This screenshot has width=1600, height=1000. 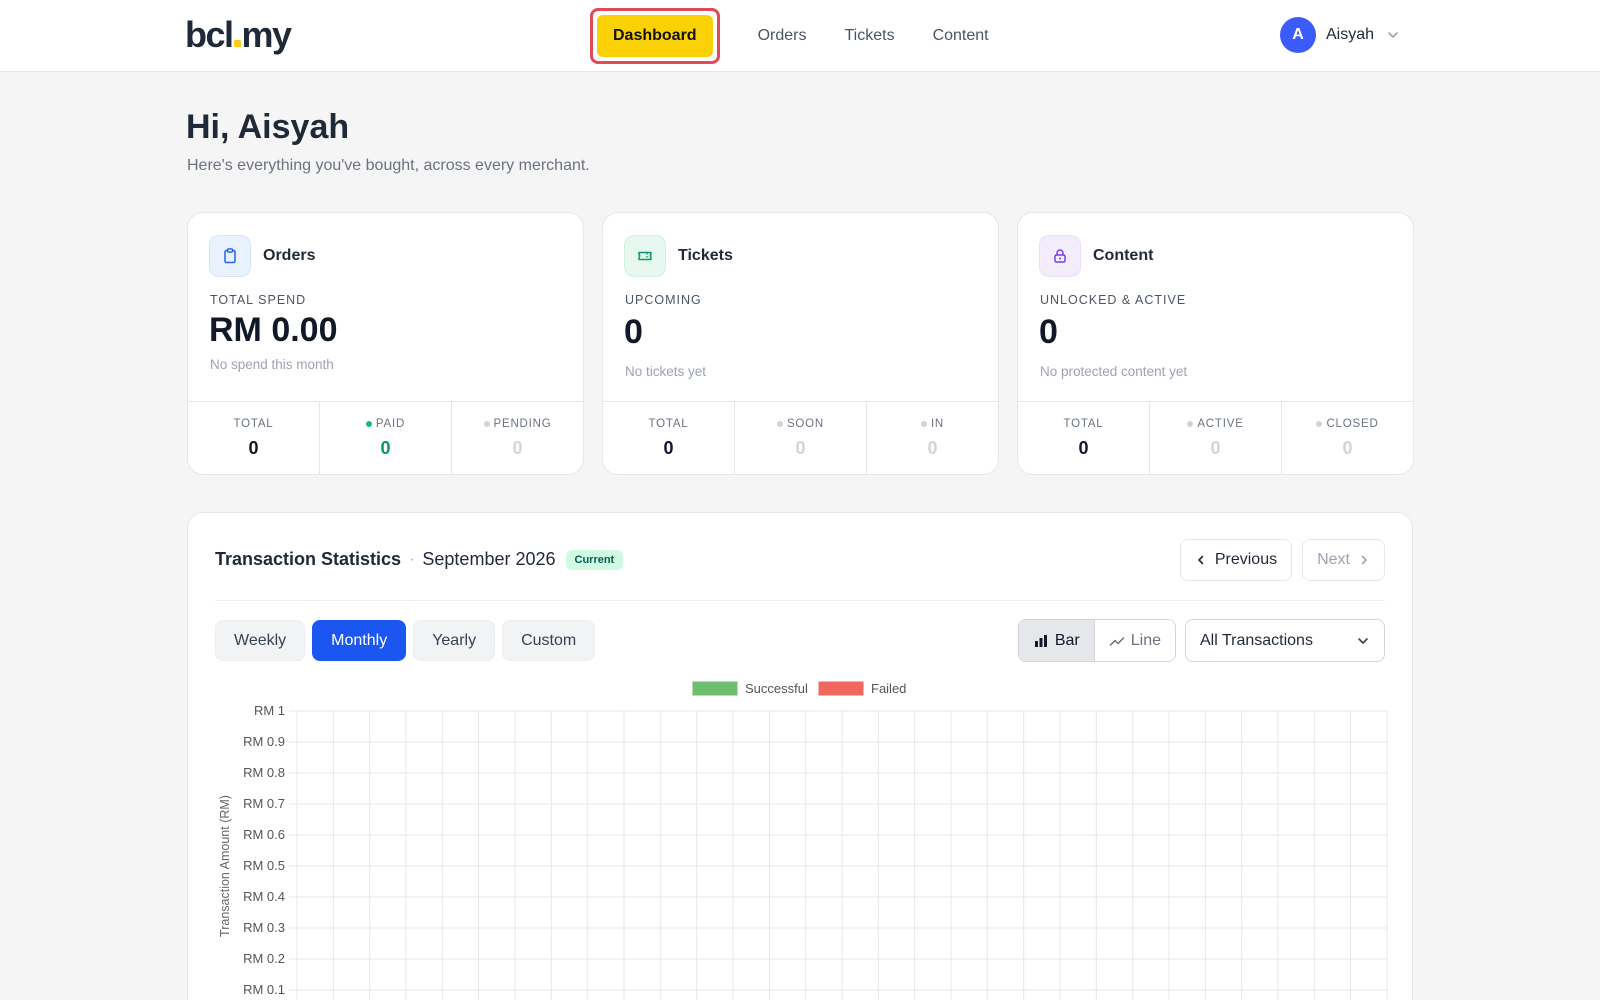 I want to click on page-title: Hi, Aisyah, so click(x=268, y=127).